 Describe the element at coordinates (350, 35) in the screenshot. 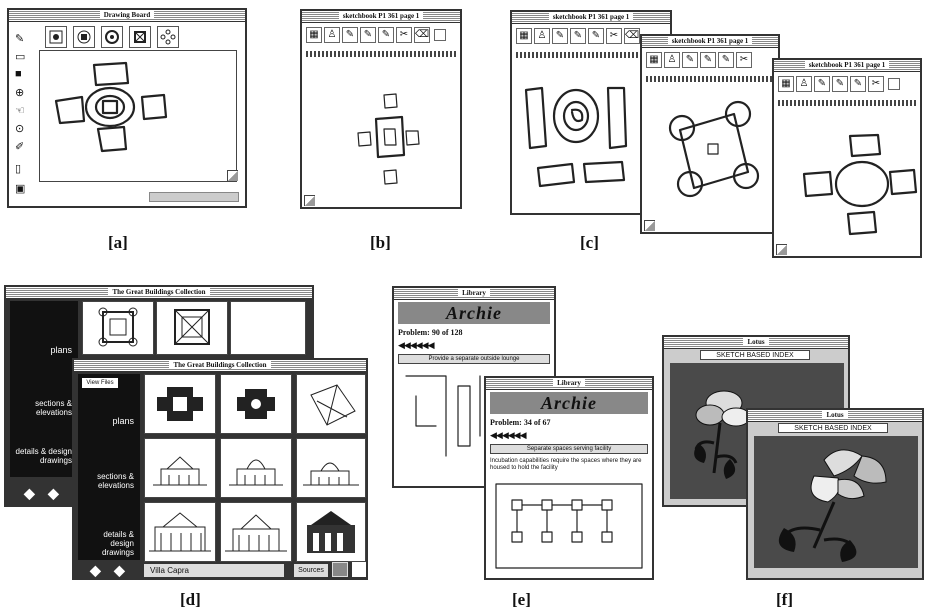

I see `sketch-tool-icon-3: ✎` at that location.